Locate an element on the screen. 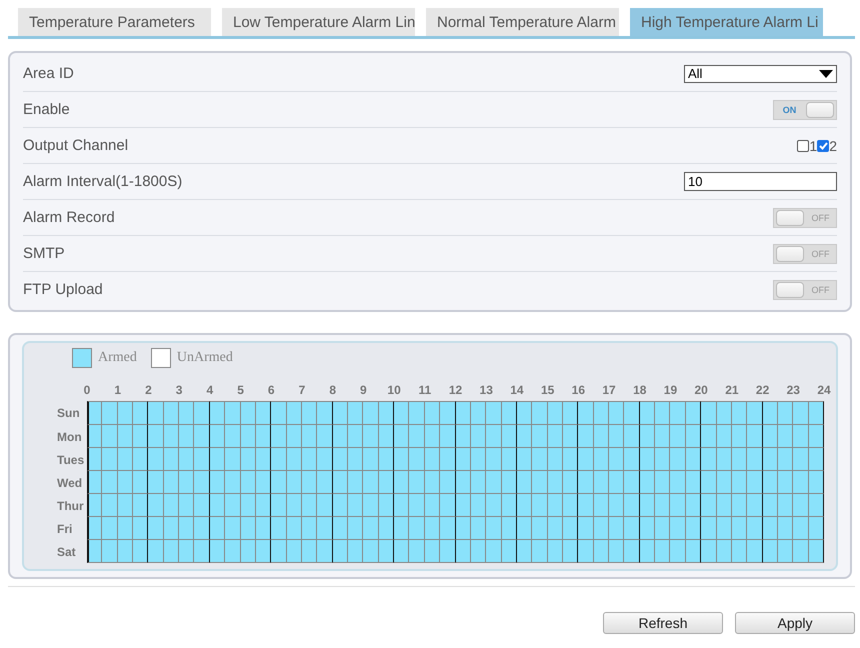 Image resolution: width=860 pixels, height=648 pixels. input-field: 10 is located at coordinates (760, 181).